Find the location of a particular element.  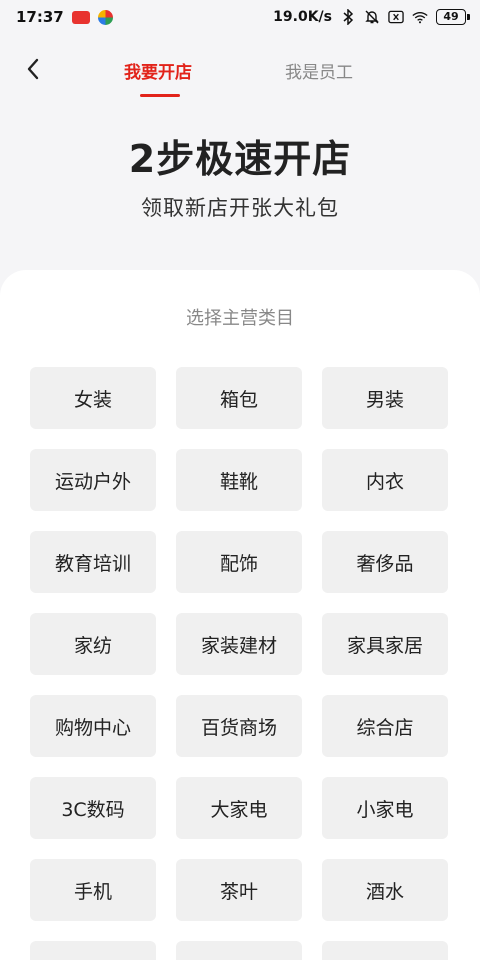

category-button: 酒水 is located at coordinates (385, 890).